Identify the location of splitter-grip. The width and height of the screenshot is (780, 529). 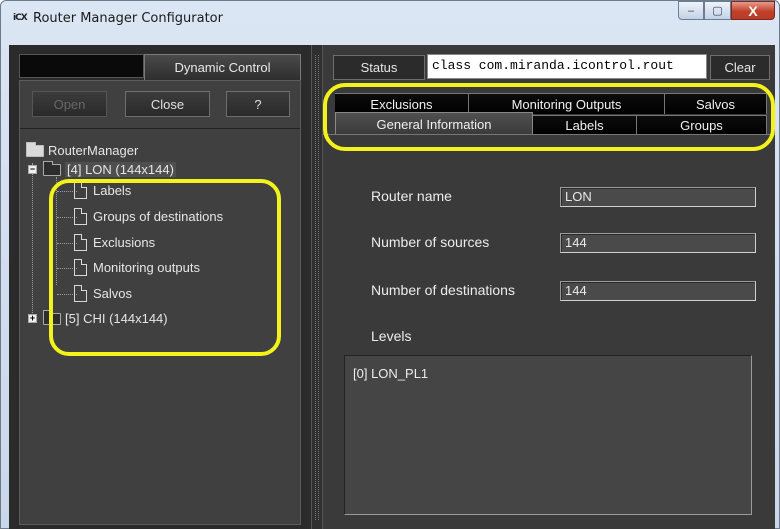
(317, 287).